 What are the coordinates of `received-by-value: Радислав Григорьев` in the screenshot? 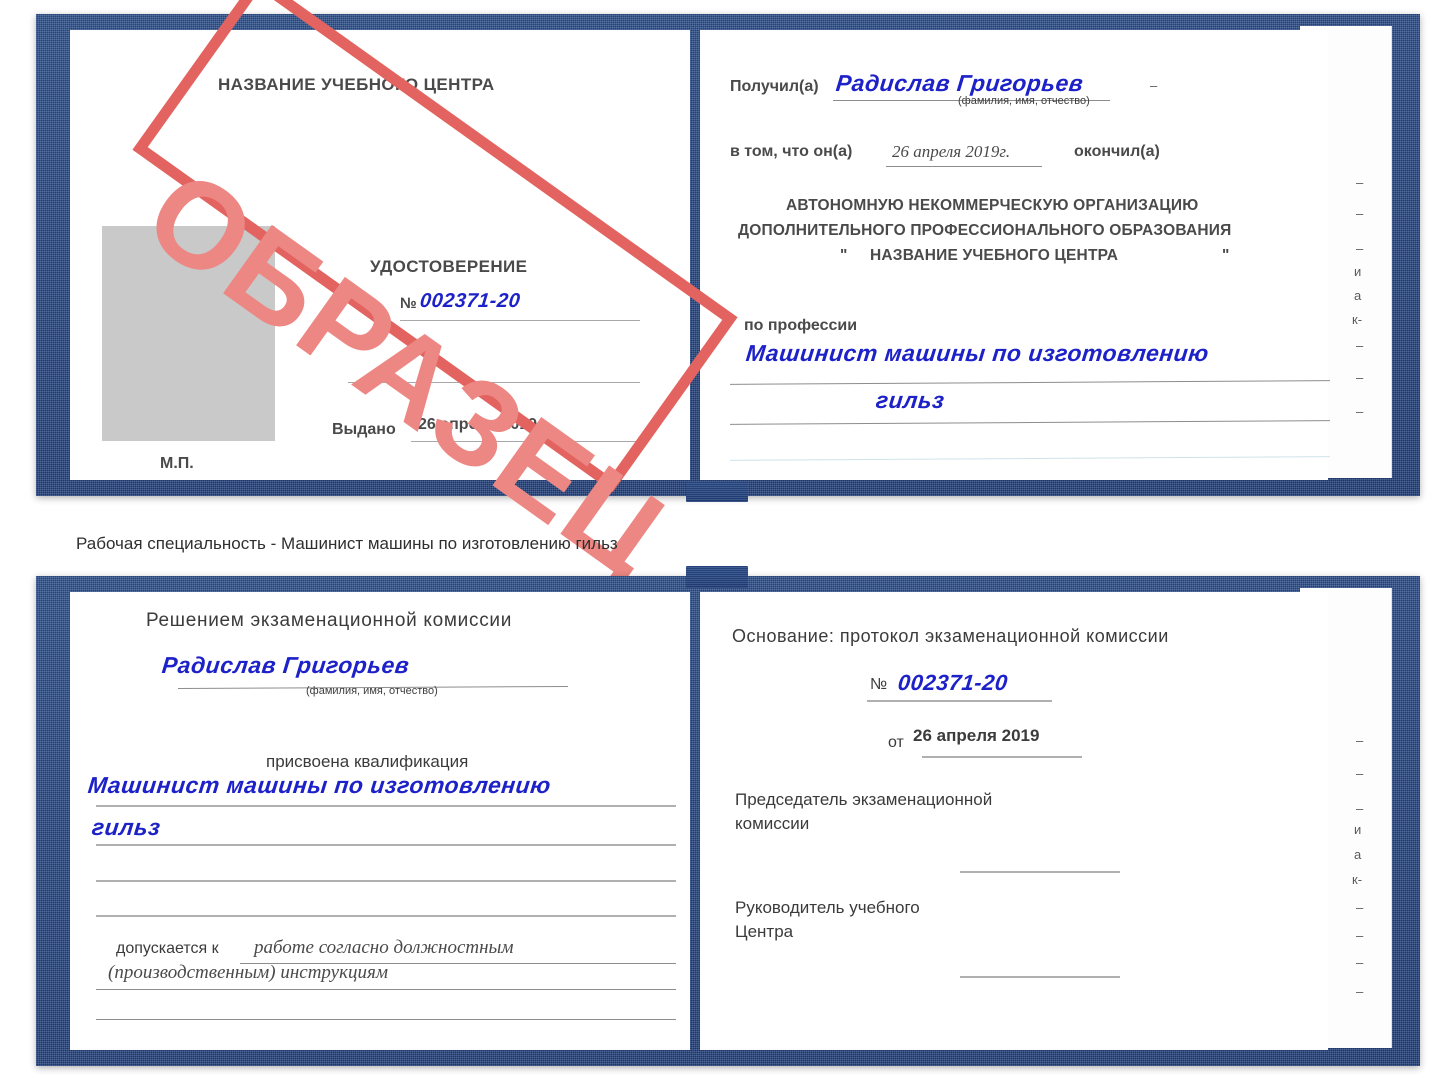 It's located at (959, 83).